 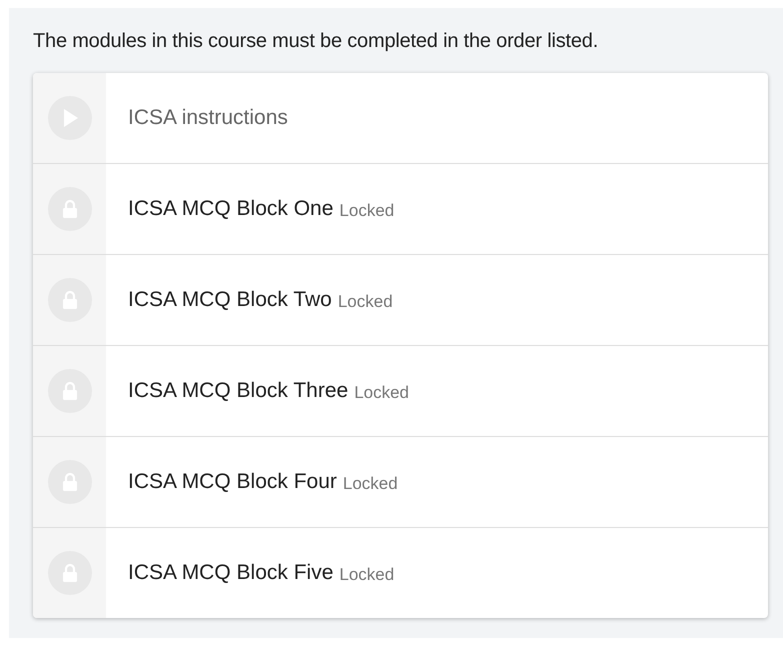 What do you see at coordinates (232, 482) in the screenshot?
I see `module-title: ICSA MCQ Block Four` at bounding box center [232, 482].